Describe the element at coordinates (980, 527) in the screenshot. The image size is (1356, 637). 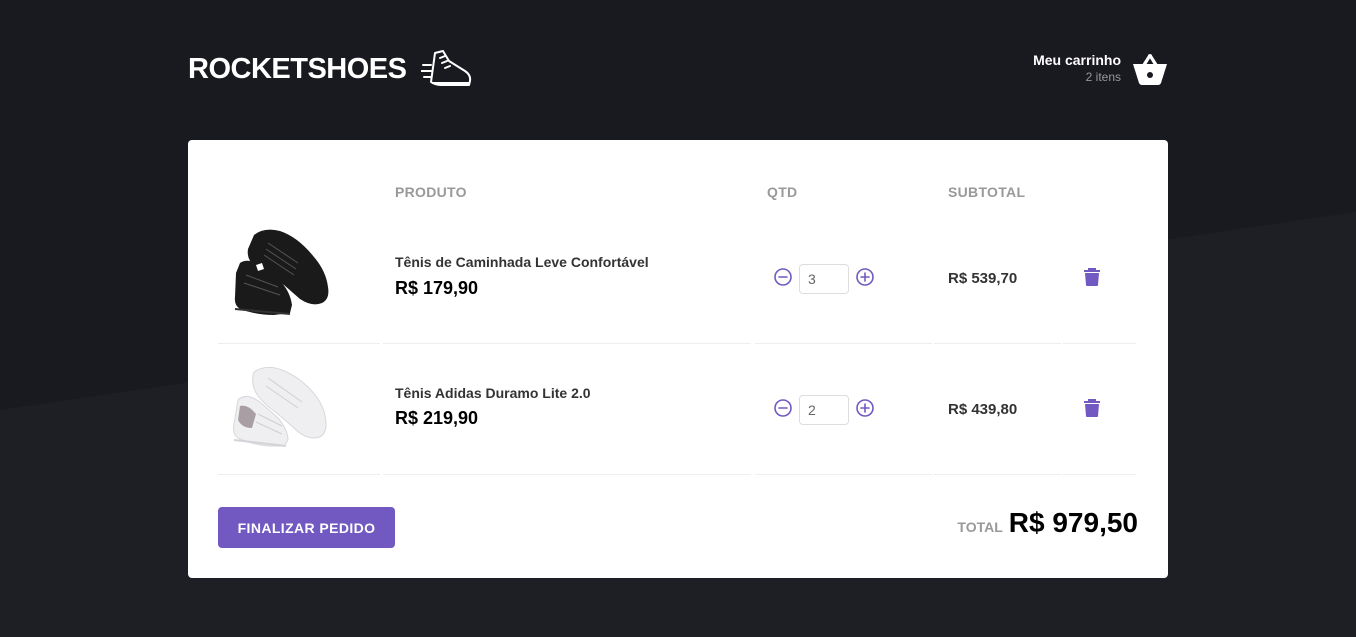
I see `total-label: TOTAL` at that location.